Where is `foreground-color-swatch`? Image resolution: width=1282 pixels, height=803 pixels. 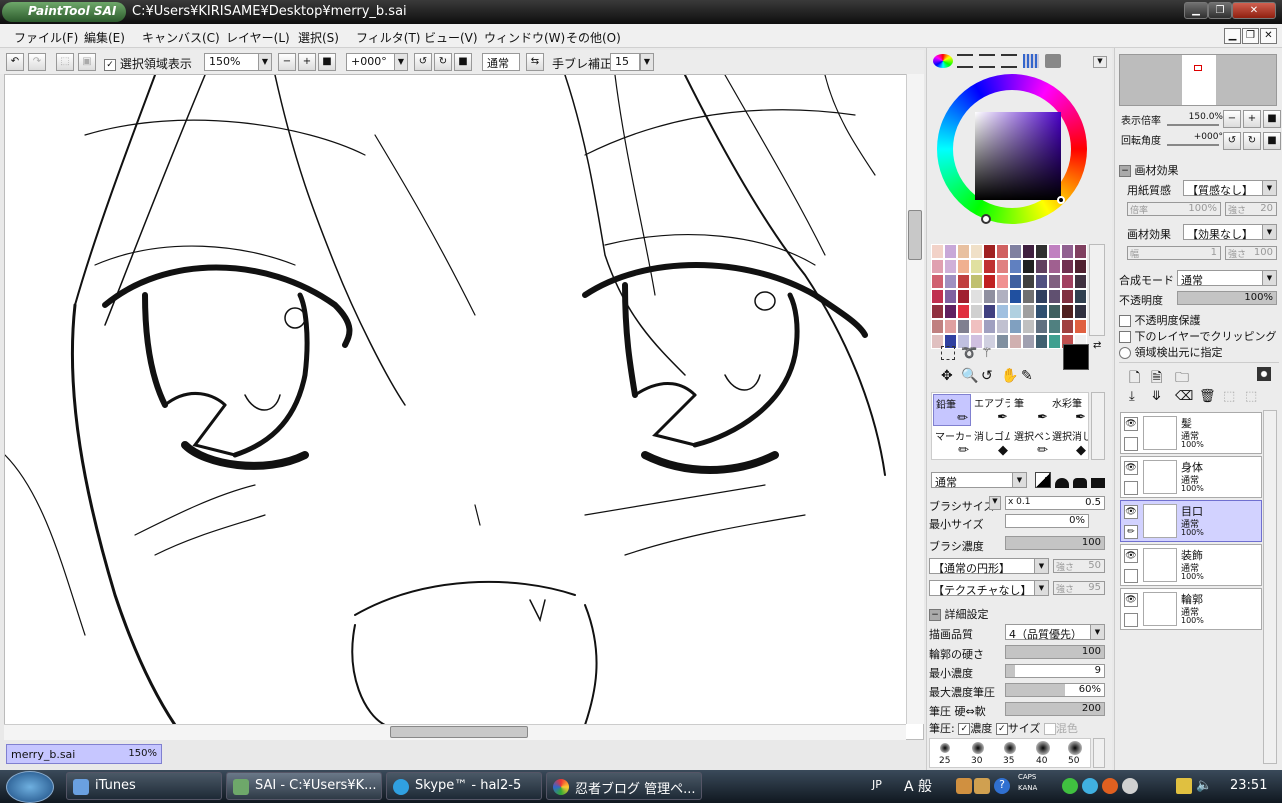 foreground-color-swatch is located at coordinates (1076, 357).